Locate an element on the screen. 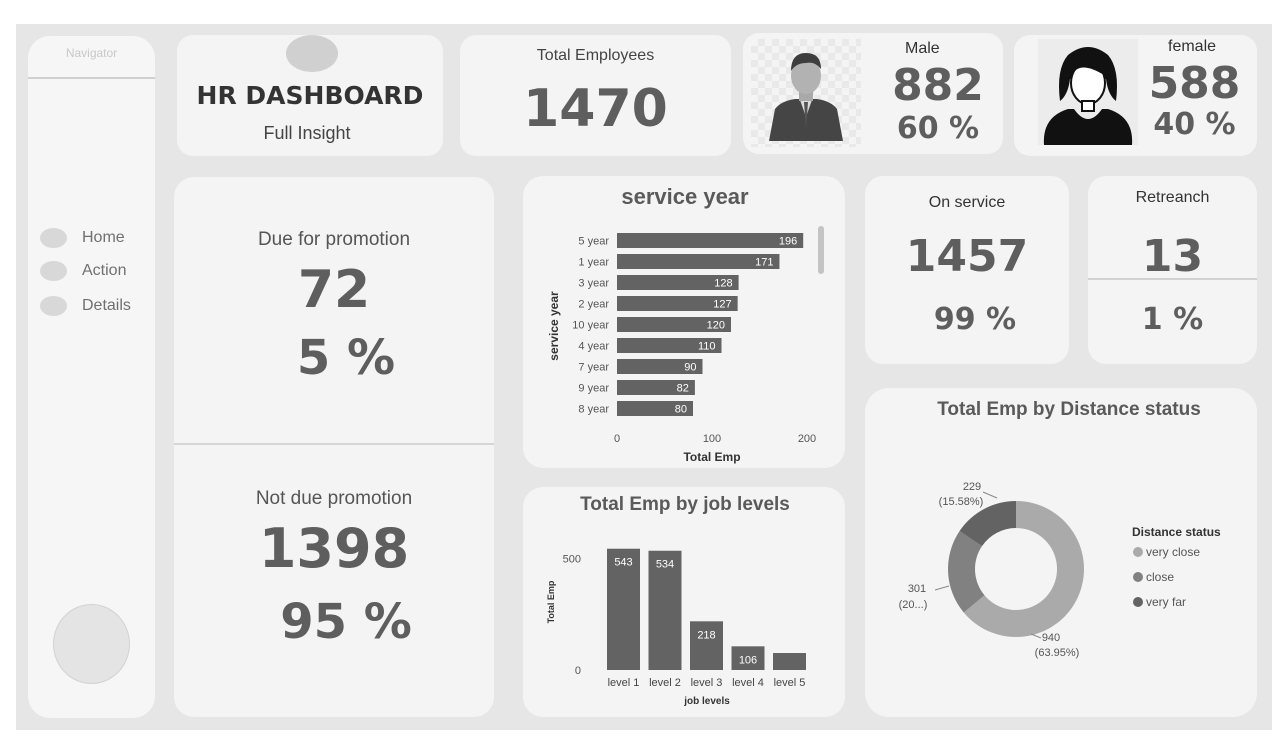 Image resolution: width=1280 pixels, height=750 pixels. details-dot-icon is located at coordinates (53, 306).